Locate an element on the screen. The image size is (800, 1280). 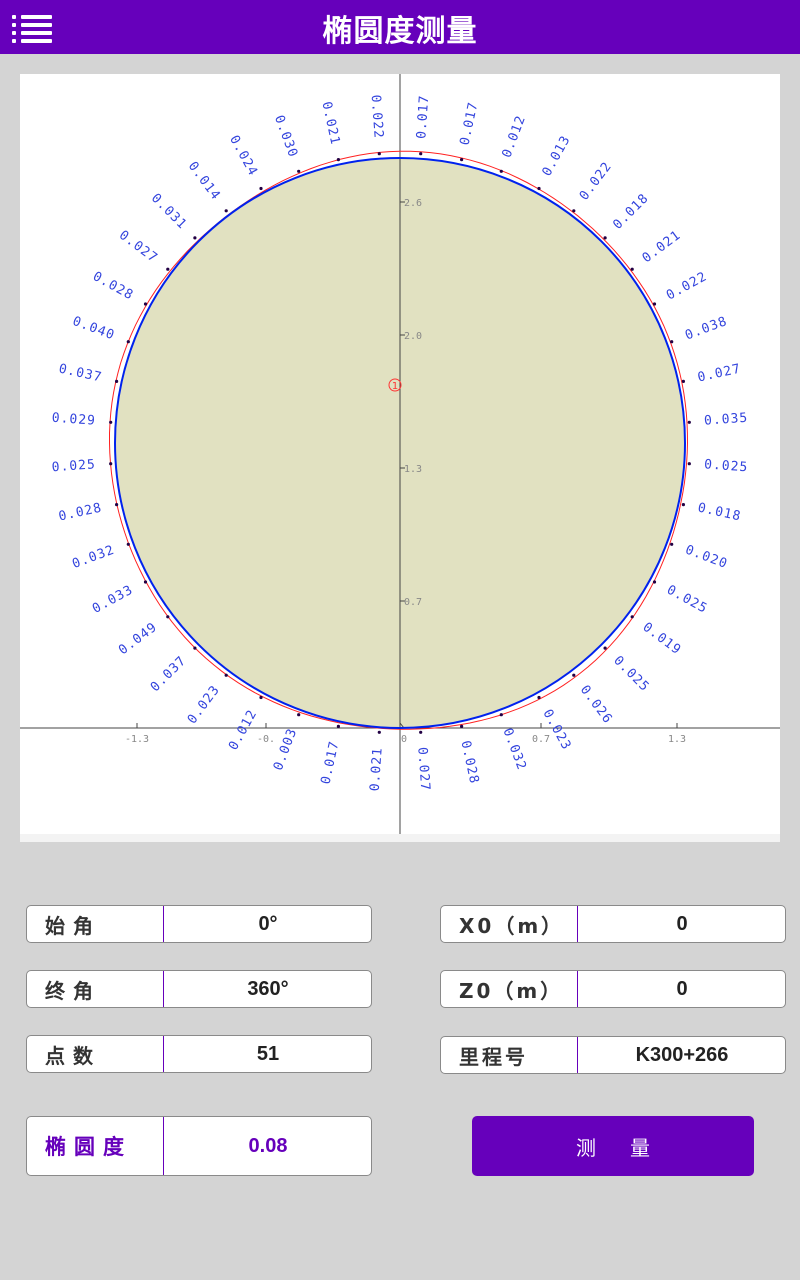
x0-field: X0（m） 0 is located at coordinates (613, 924).